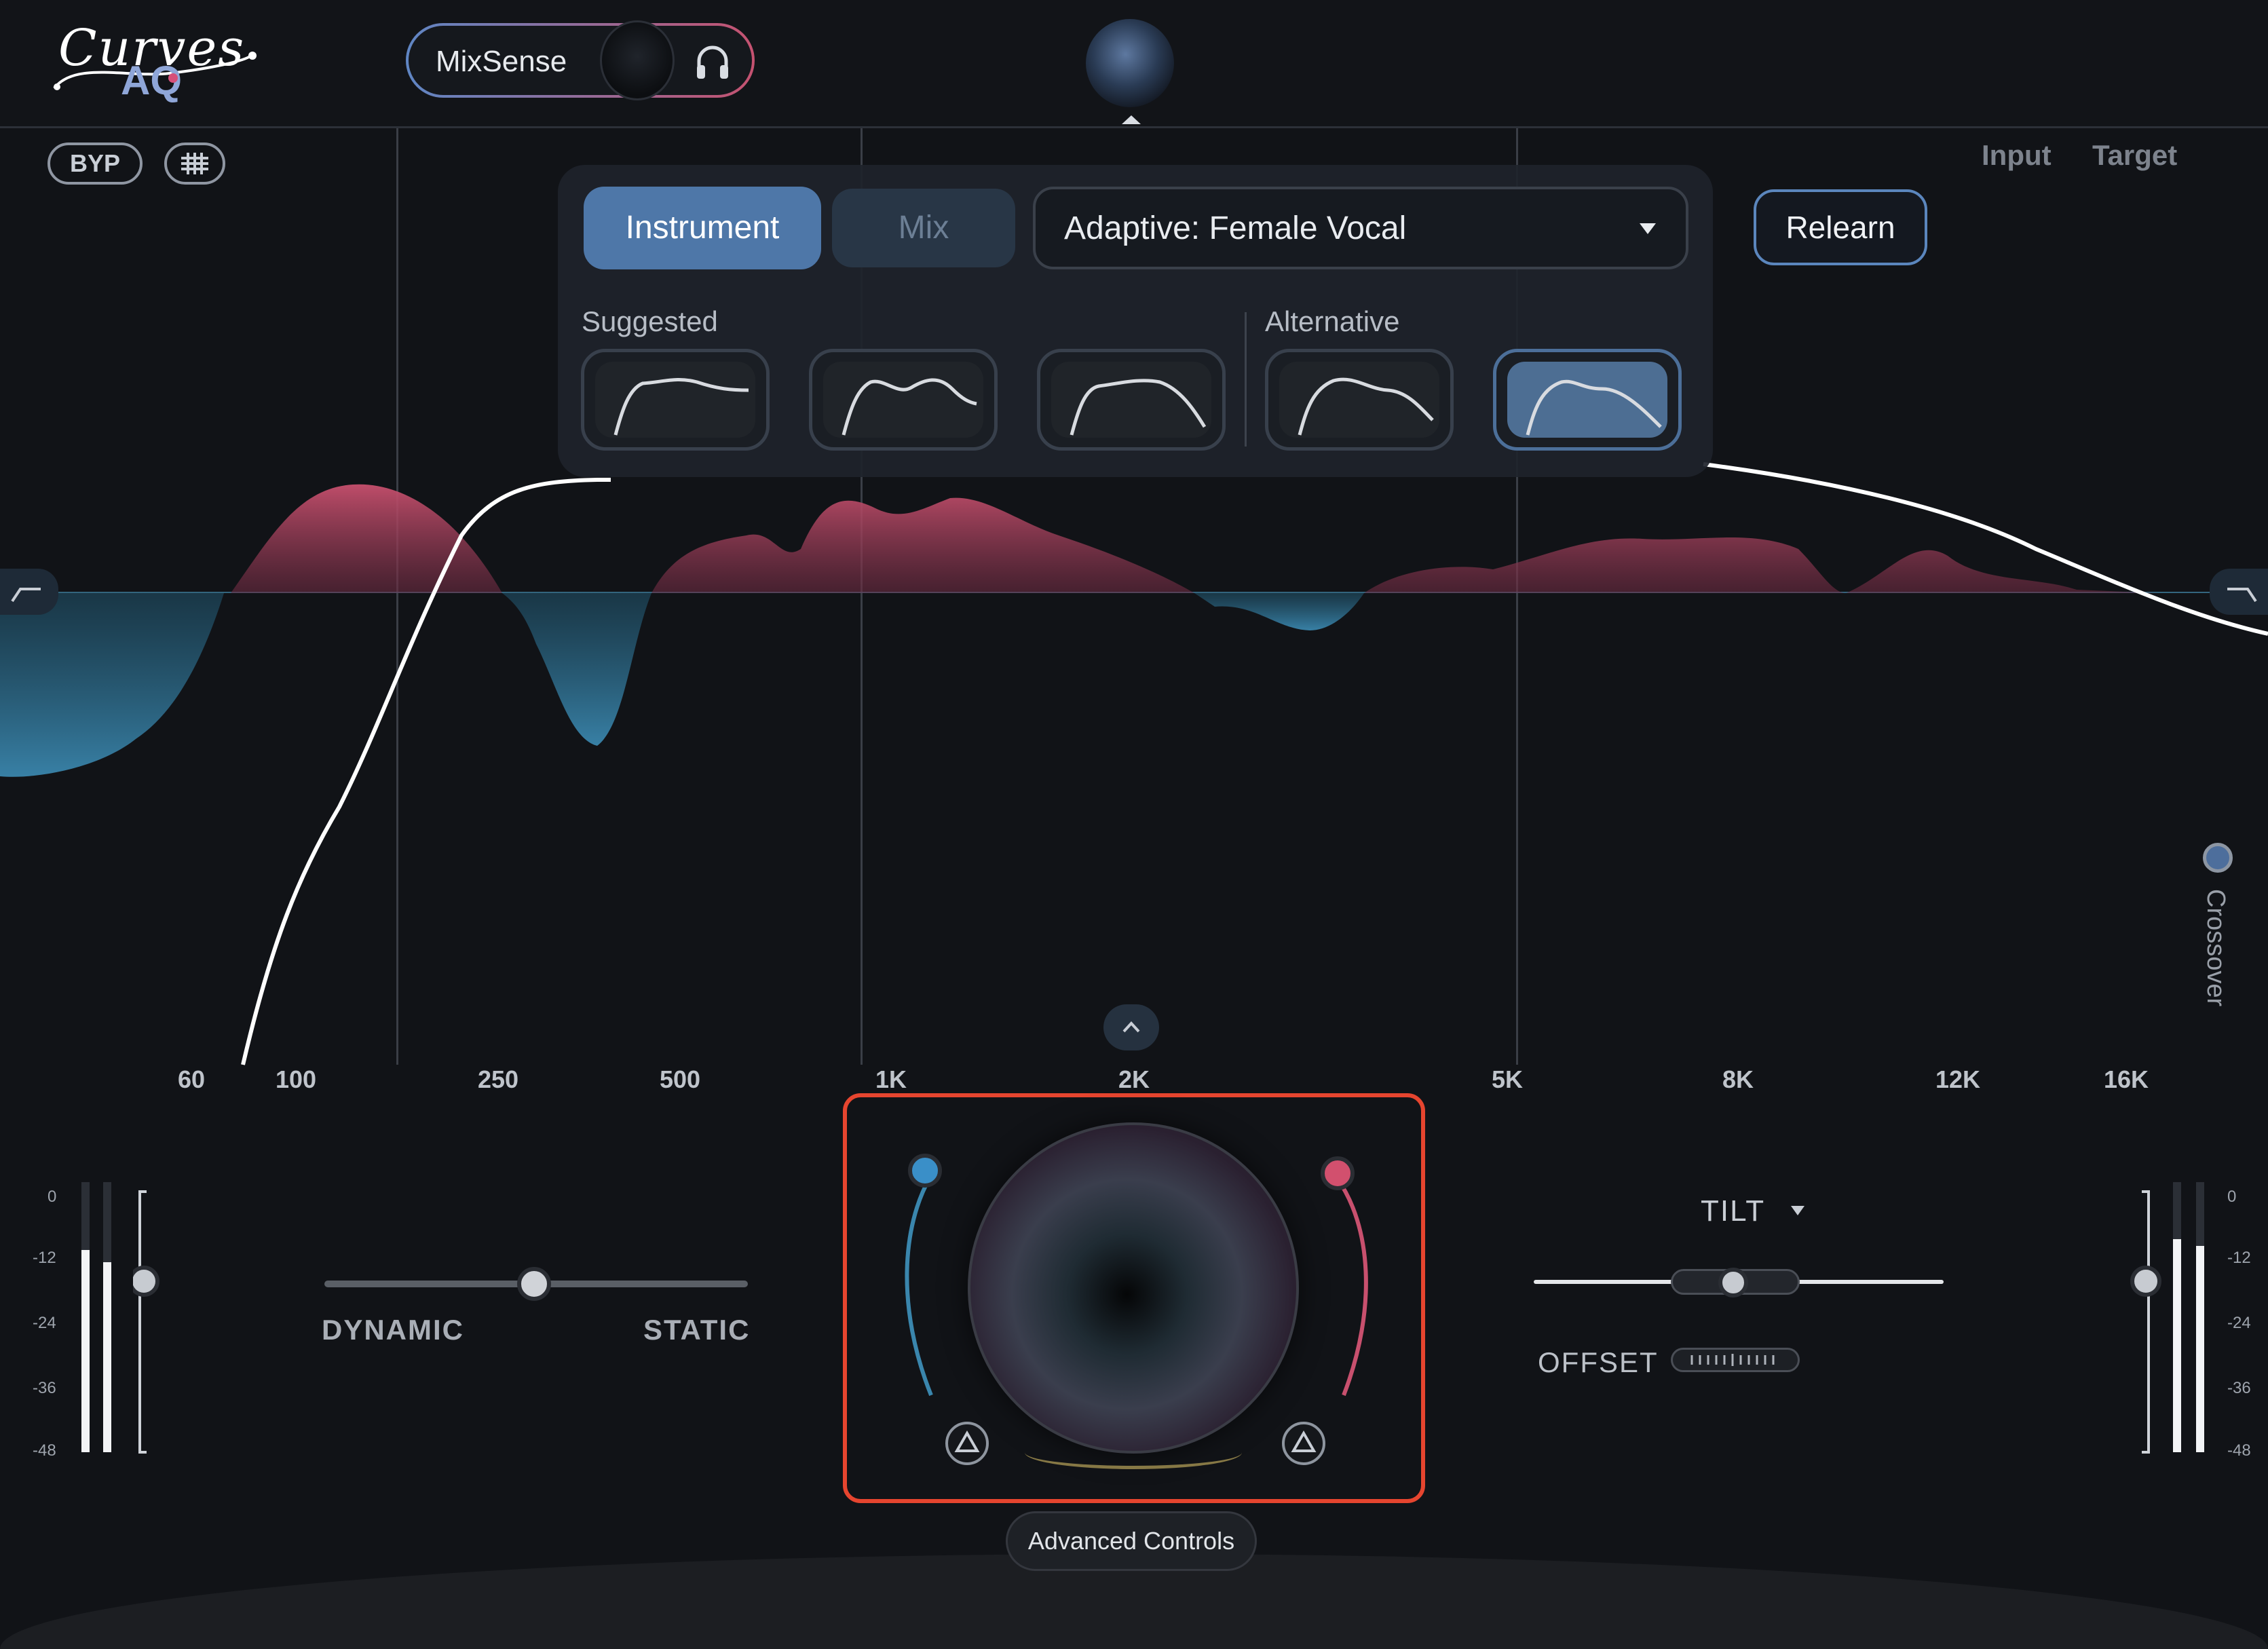  Describe the element at coordinates (85, 1351) in the screenshot. I see `input-meter-left` at that location.